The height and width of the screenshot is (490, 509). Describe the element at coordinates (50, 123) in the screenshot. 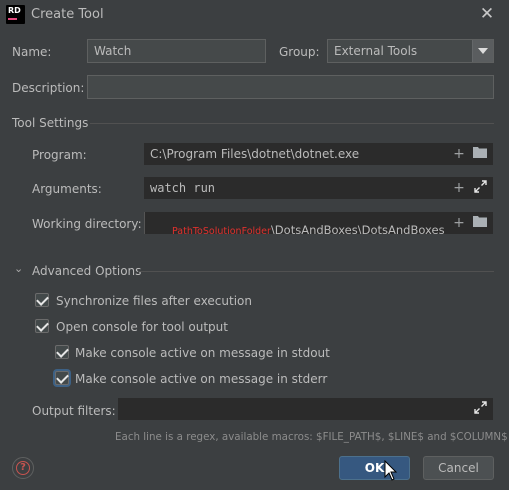

I see `tool-settings-heading: Tool Settings` at that location.